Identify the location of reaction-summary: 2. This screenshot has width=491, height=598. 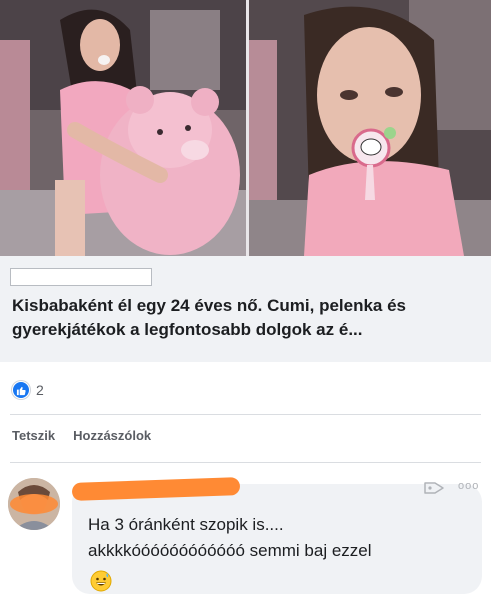
(28, 390).